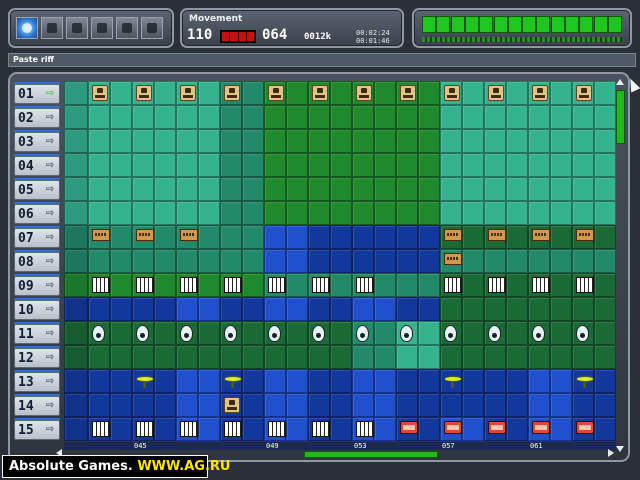  I want to click on track-label-09: 09 ⇨, so click(37, 286).